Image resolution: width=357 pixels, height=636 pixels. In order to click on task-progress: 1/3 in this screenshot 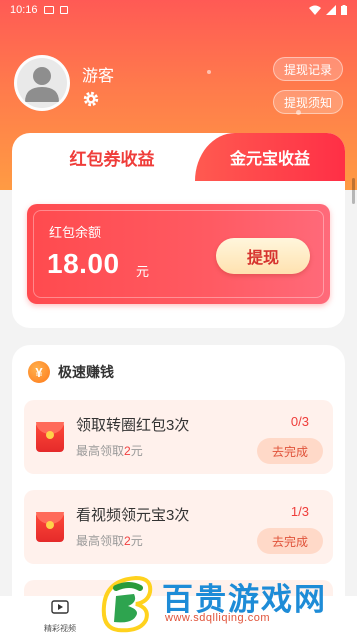, I will do `click(299, 511)`.